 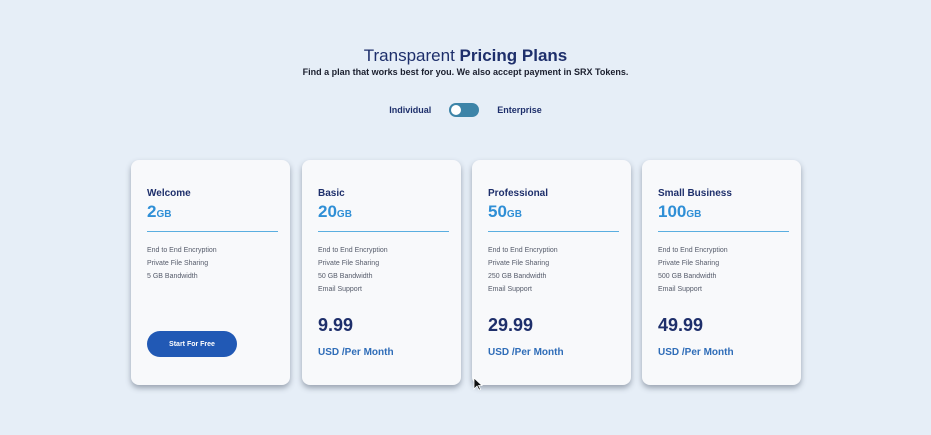 What do you see at coordinates (695, 193) in the screenshot?
I see `plan-name: Small Business` at bounding box center [695, 193].